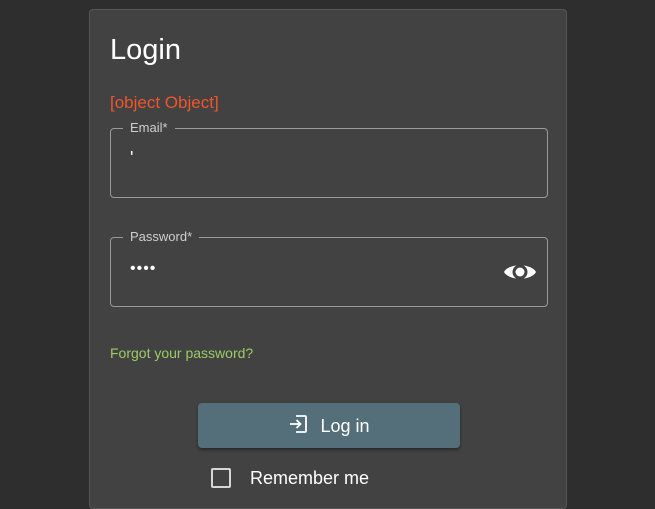 The width and height of the screenshot is (655, 509). Describe the element at coordinates (345, 425) in the screenshot. I see `login-button-label: Log in` at that location.